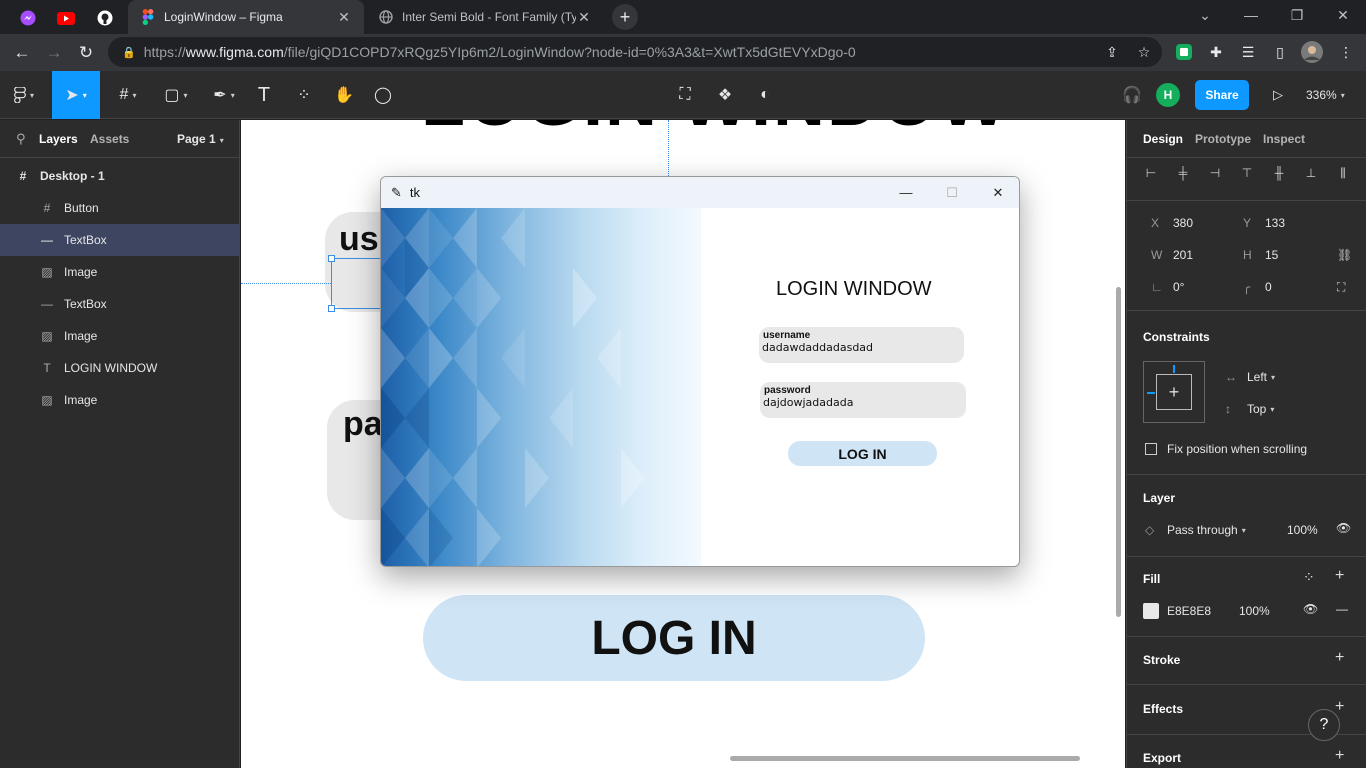 This screenshot has width=1366, height=768. What do you see at coordinates (485, 17) in the screenshot?
I see `tab-inter-semi-bold: Inter Semi Bold - Font Family (Typ ✕` at bounding box center [485, 17].